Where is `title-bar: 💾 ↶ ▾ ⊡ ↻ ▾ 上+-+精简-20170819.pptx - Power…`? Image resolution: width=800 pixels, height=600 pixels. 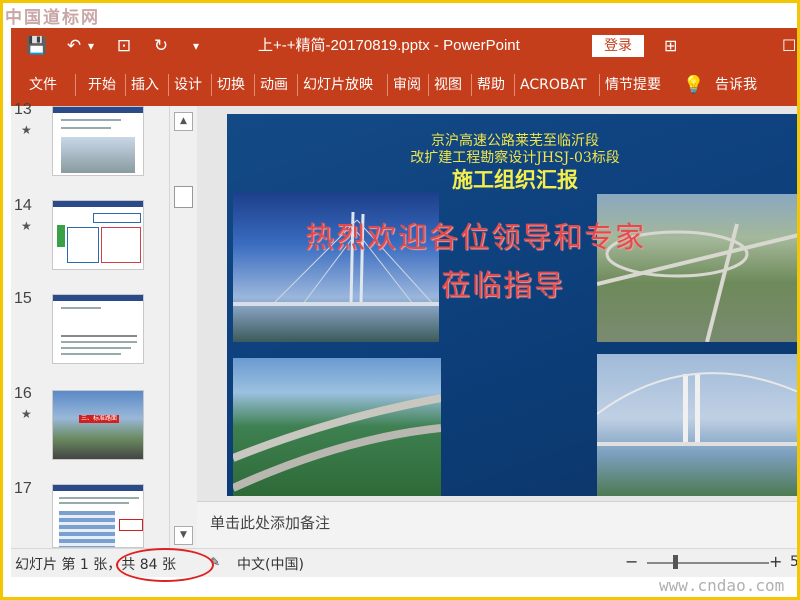
title-bar: 💾 ↶ ▾ ⊡ ↻ ▾ 上+-+精简-20170819.pptx - Power… is located at coordinates (404, 46).